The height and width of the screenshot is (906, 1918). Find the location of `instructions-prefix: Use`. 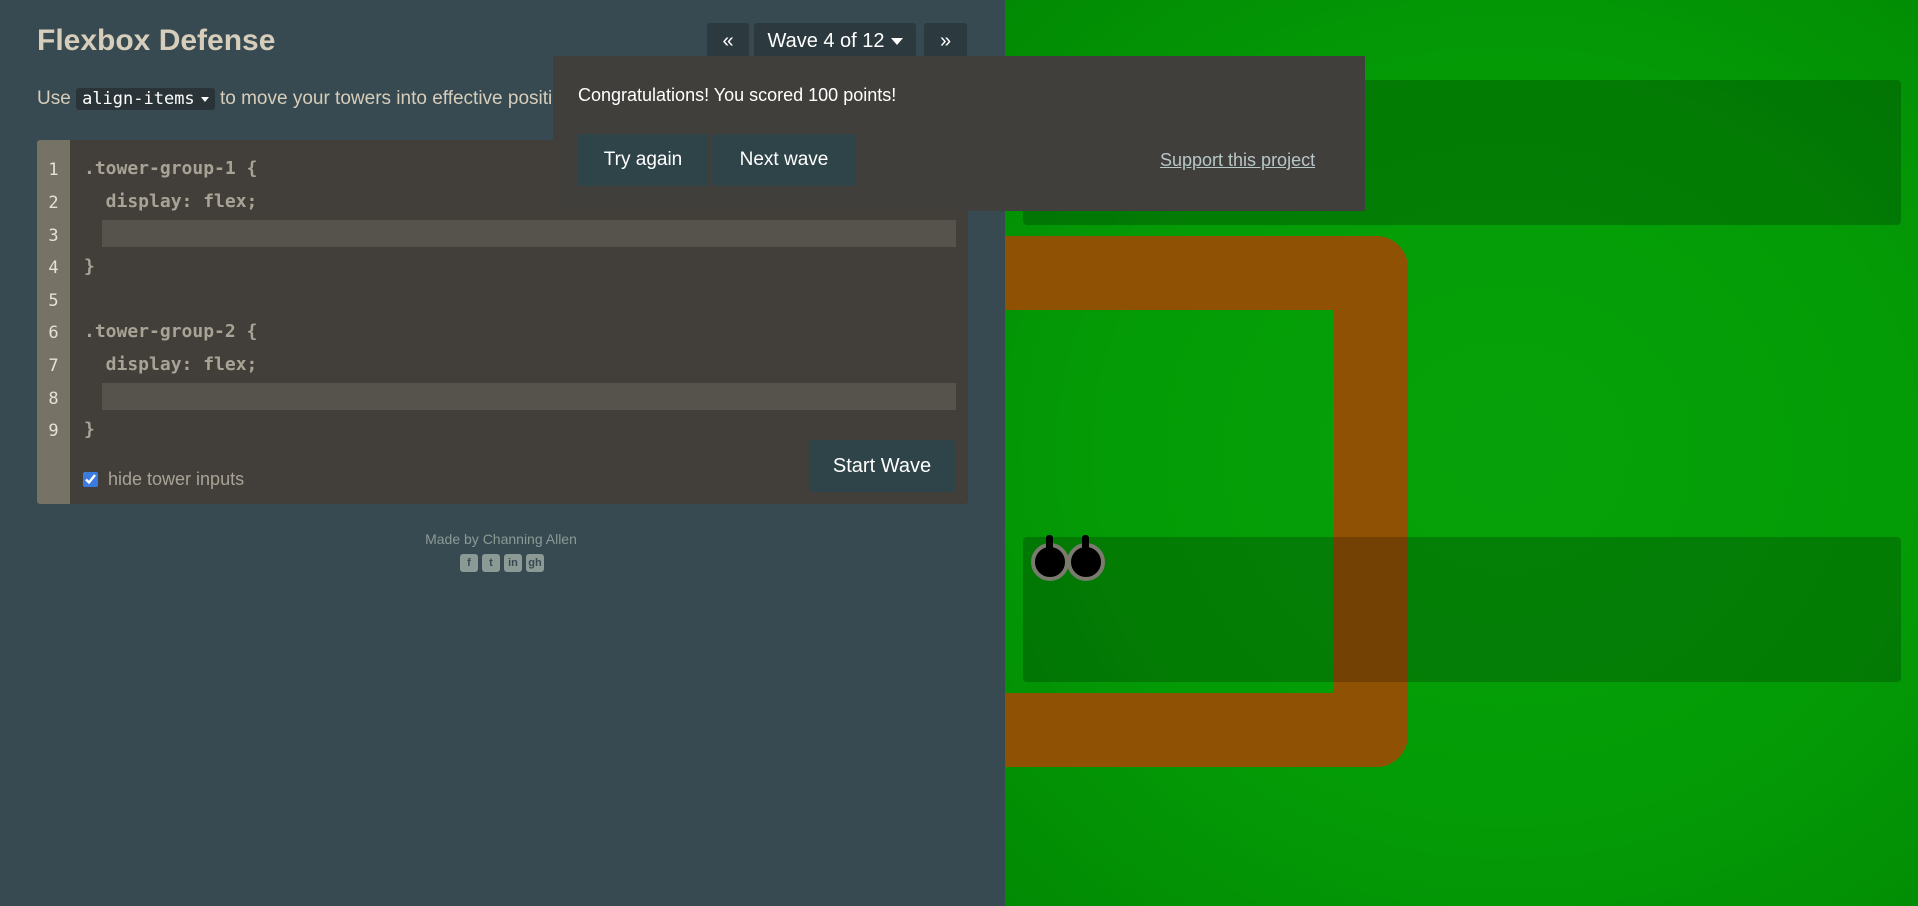

instructions-prefix: Use is located at coordinates (54, 98).